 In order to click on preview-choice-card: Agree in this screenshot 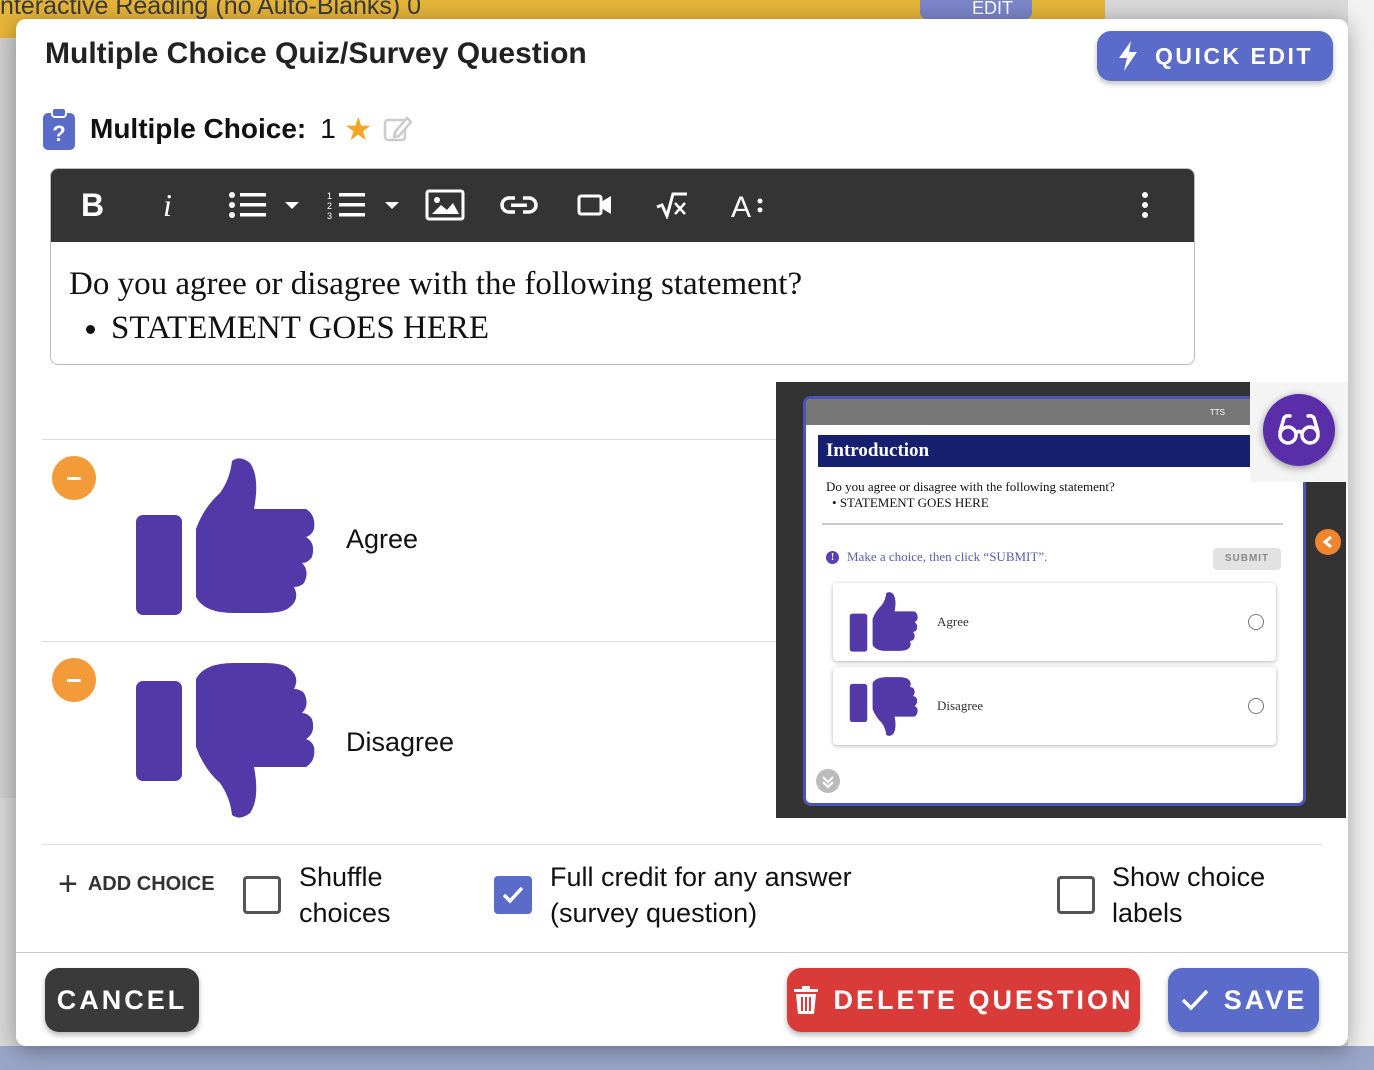, I will do `click(1054, 622)`.